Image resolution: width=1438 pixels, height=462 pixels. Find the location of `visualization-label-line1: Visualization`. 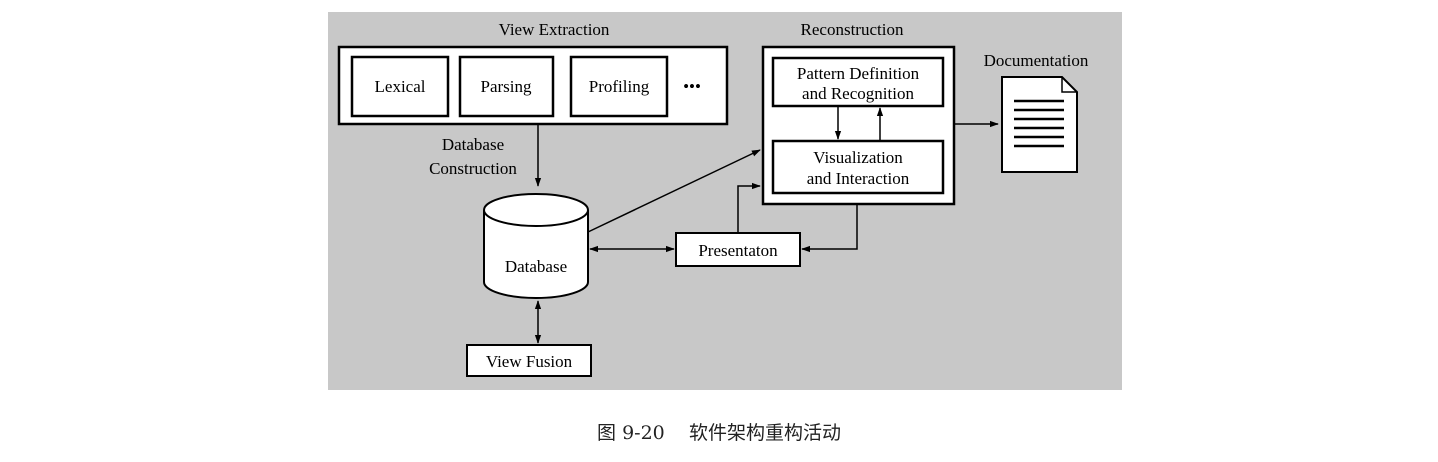

visualization-label-line1: Visualization is located at coordinates (858, 157).